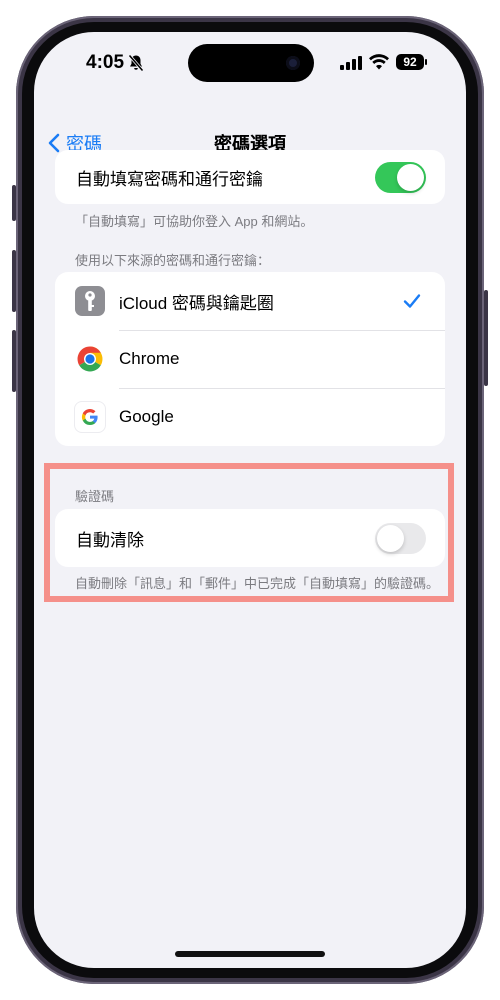  What do you see at coordinates (486, 338) in the screenshot?
I see `power-button` at bounding box center [486, 338].